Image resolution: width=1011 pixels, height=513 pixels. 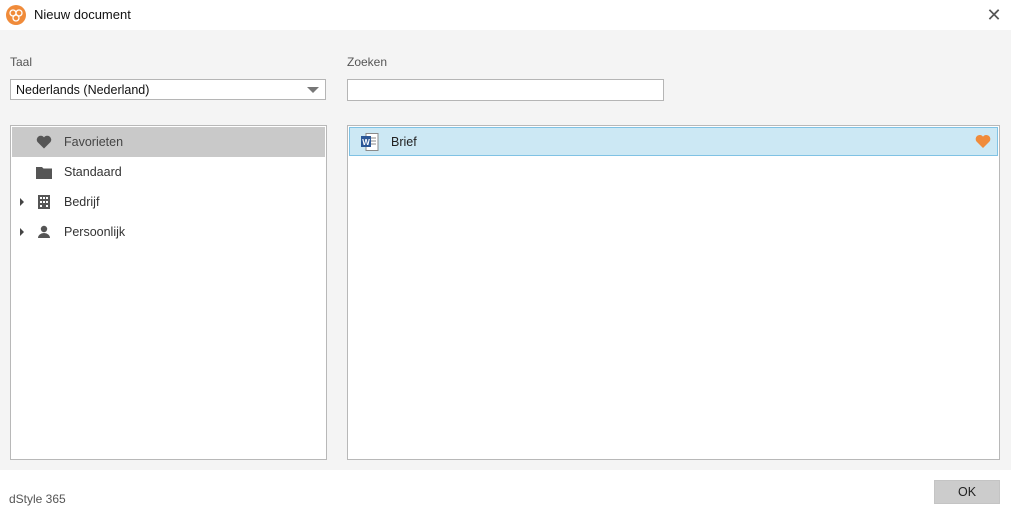 What do you see at coordinates (168, 232) in the screenshot?
I see `tree-item-persoonlijk: Persoonlijk` at bounding box center [168, 232].